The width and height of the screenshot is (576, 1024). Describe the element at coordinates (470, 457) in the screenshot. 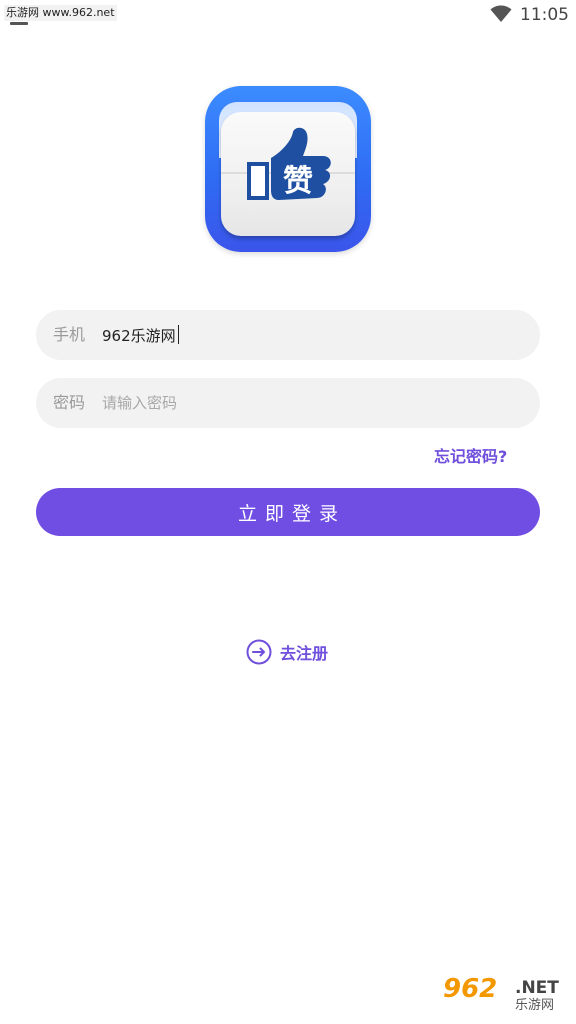

I see `forgot-password-link: 忘记密码?` at that location.